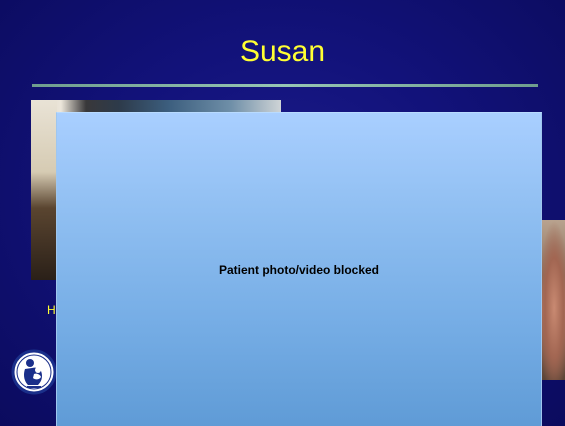 This screenshot has height=426, width=565. I want to click on photo-caption: H, so click(51, 310).